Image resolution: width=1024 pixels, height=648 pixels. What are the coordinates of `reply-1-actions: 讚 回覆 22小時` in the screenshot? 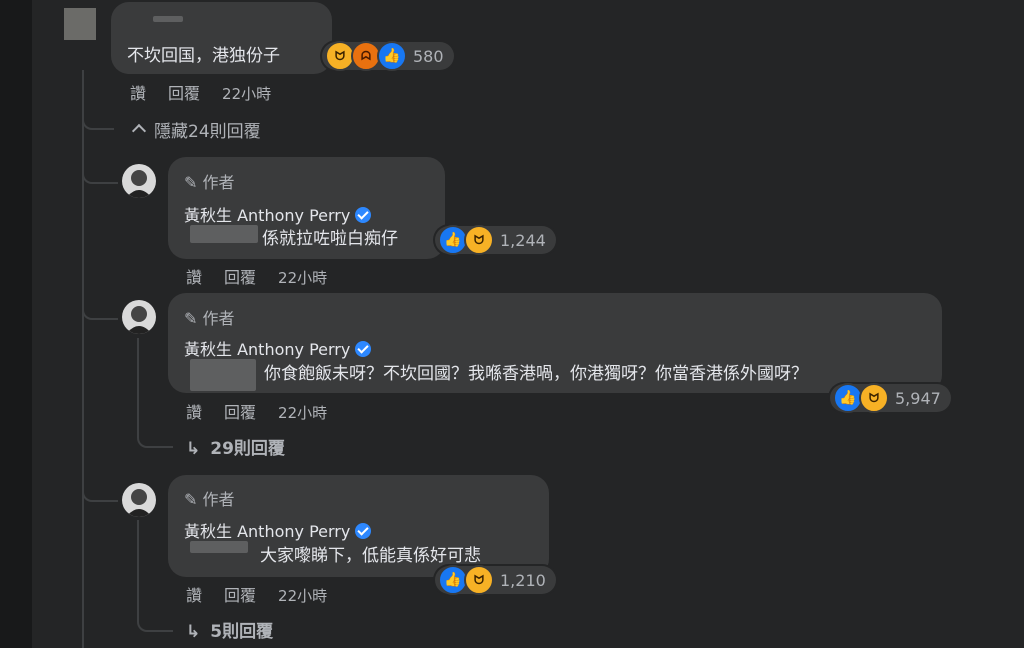 It's located at (267, 276).